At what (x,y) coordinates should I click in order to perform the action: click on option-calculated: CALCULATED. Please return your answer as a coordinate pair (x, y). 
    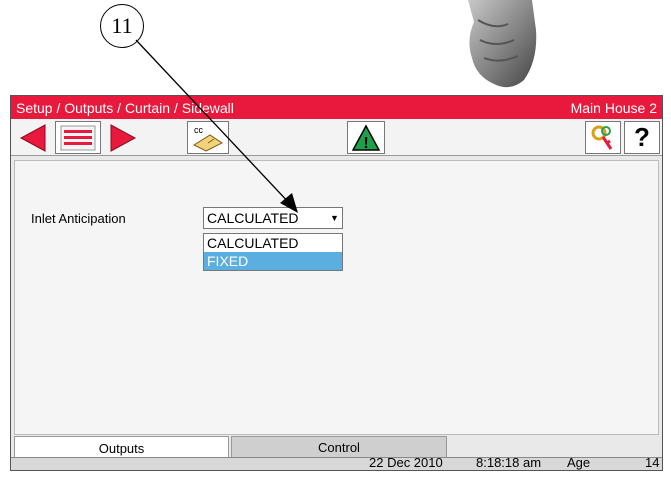
    Looking at the image, I should click on (273, 243).